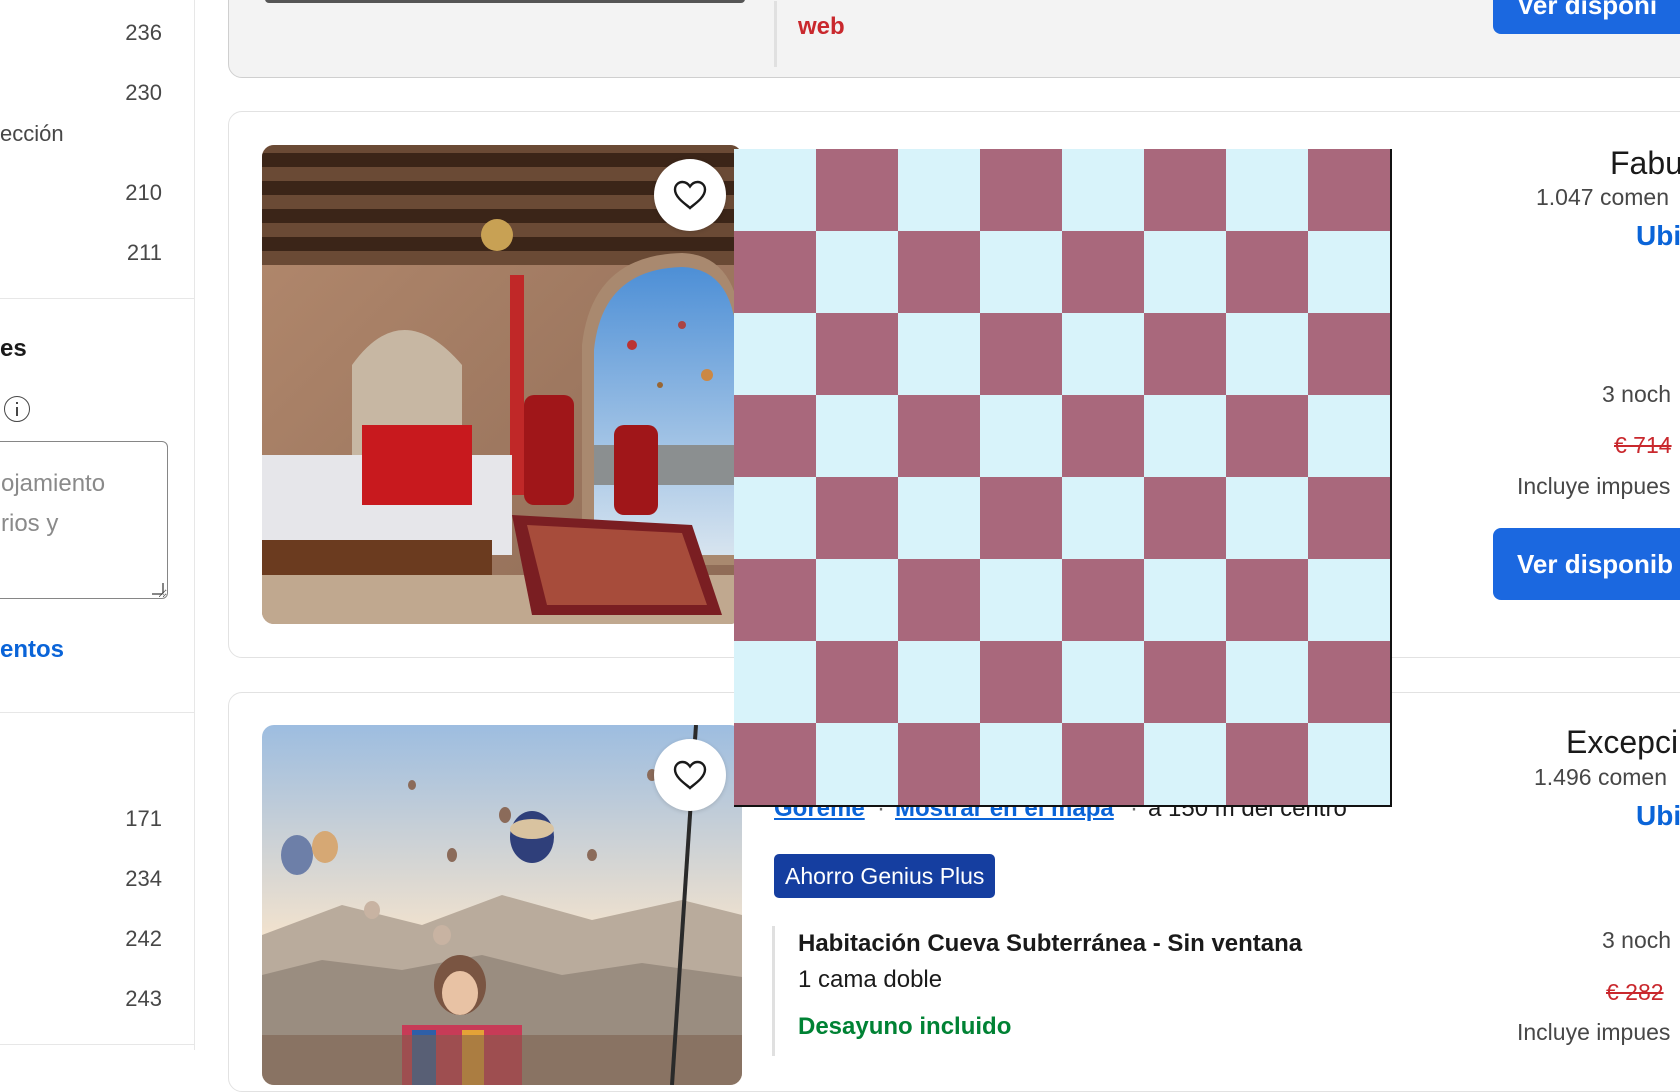 The image size is (1680, 1092). I want to click on filter-count: 171, so click(143, 818).